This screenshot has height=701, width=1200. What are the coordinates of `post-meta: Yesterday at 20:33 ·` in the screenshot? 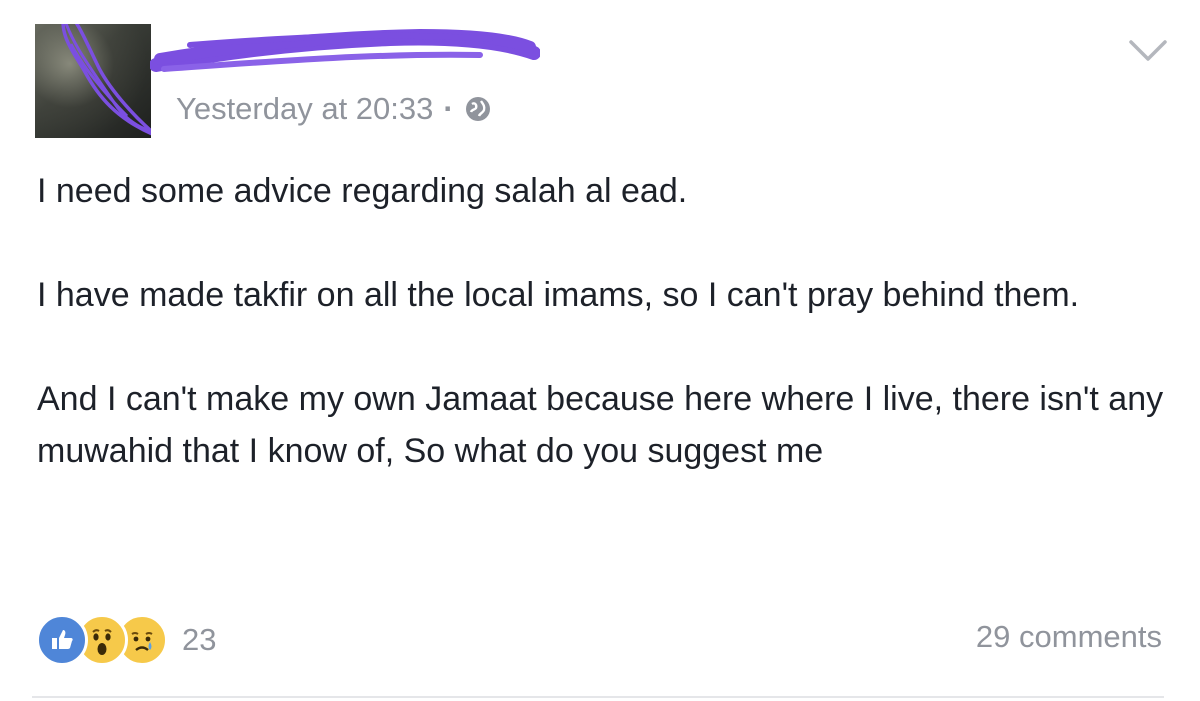 It's located at (334, 109).